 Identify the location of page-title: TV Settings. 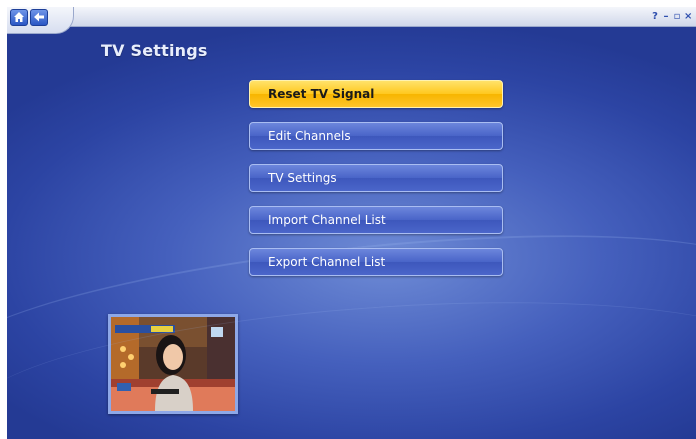
(154, 50).